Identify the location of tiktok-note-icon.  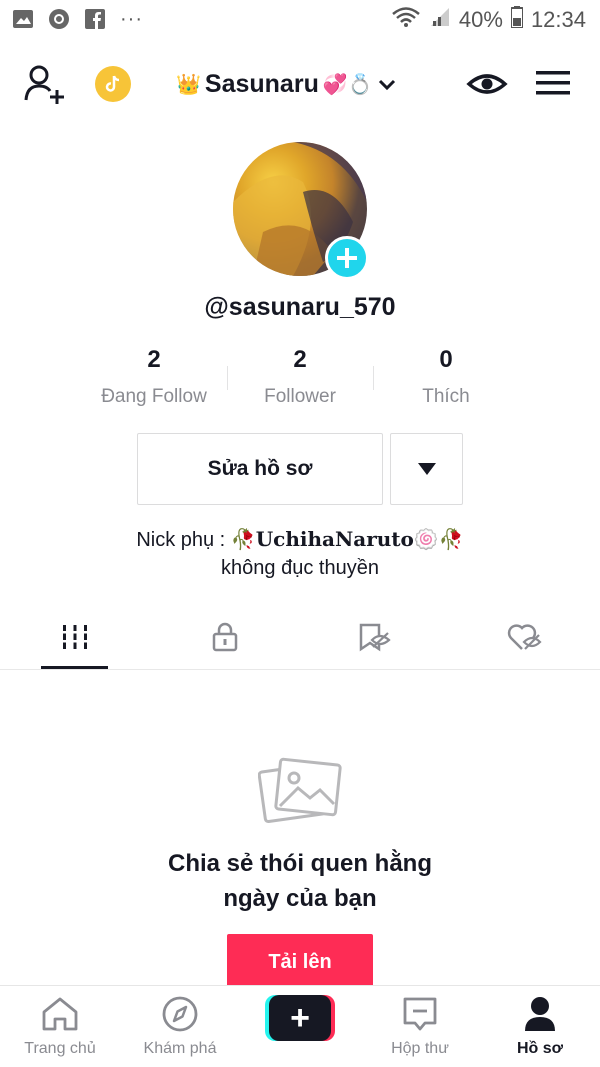
(112, 83).